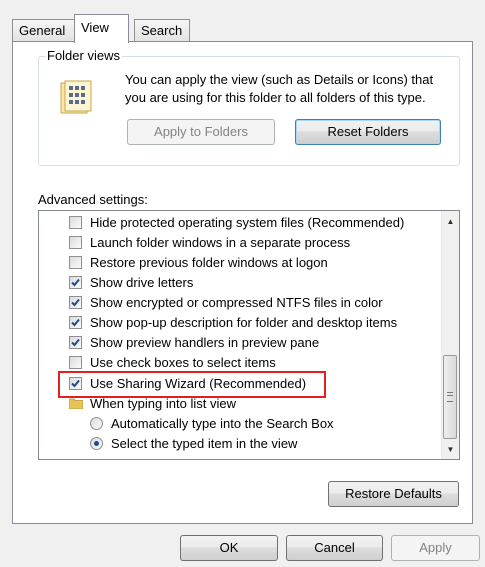 The height and width of the screenshot is (567, 485). I want to click on grip-icon, so click(450, 397).